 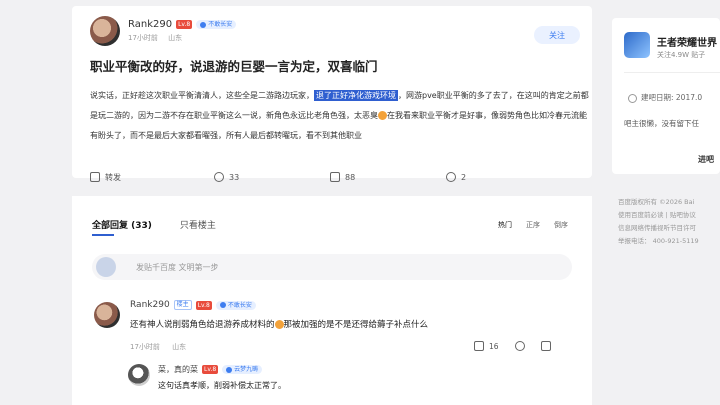 What do you see at coordinates (687, 41) in the screenshot?
I see `forum-name: 王者荣耀世界` at bounding box center [687, 41].